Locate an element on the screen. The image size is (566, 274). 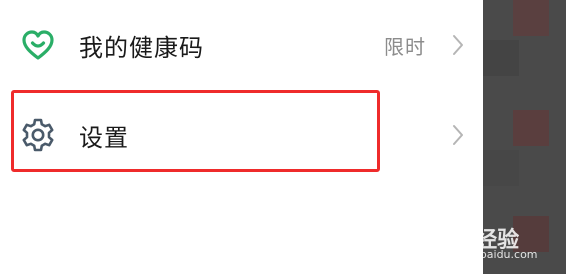
watermark: Bai经验 jingyan.baidu.com is located at coordinates (484, 240).